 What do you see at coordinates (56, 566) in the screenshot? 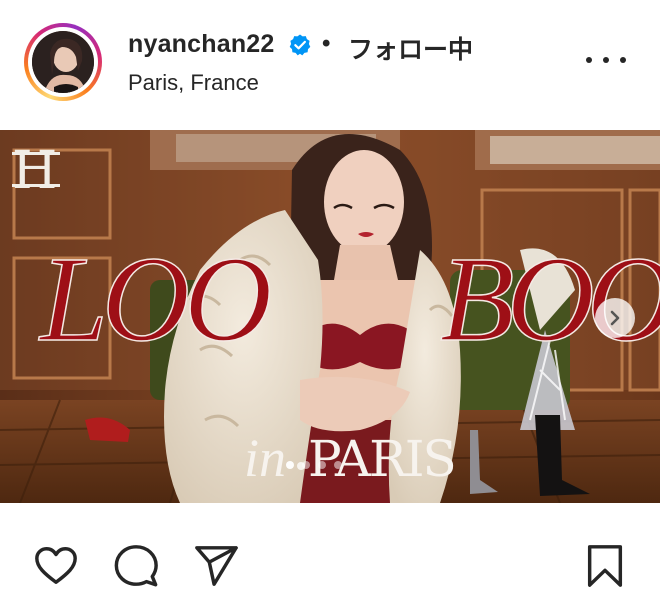
I see `heart-icon` at bounding box center [56, 566].